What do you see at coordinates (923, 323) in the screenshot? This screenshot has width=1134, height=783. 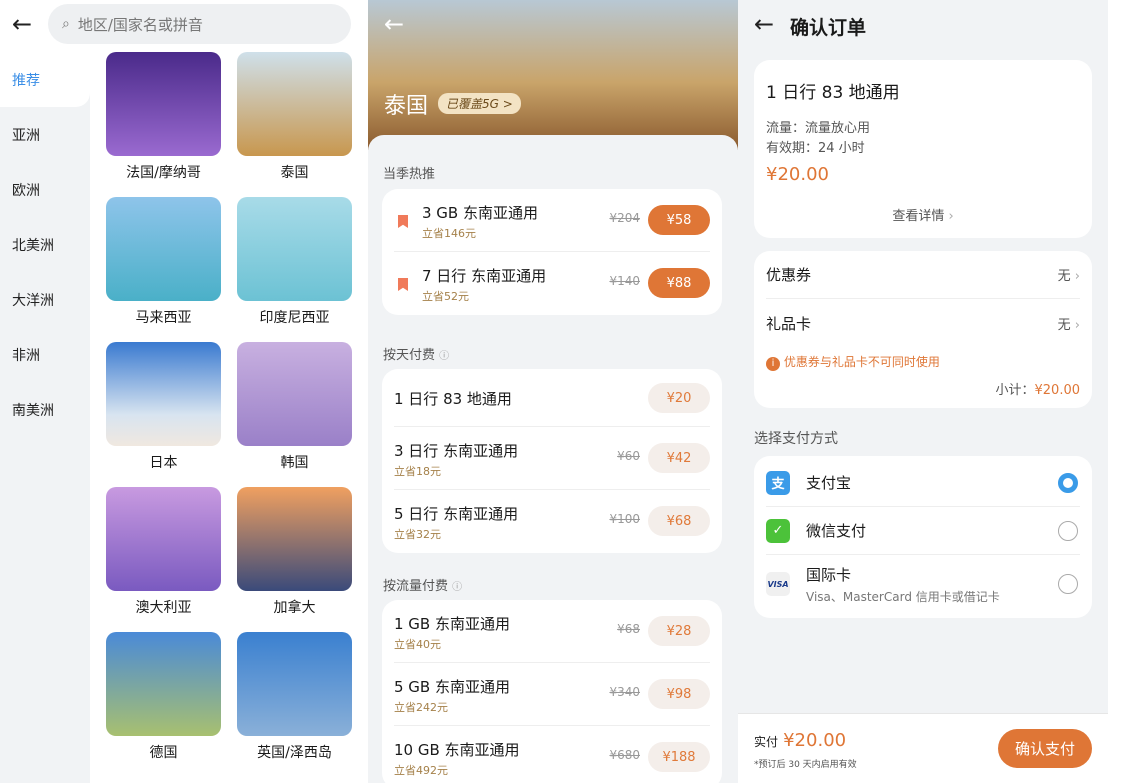 I see `gift-card-row: 礼品卡无 ›` at bounding box center [923, 323].